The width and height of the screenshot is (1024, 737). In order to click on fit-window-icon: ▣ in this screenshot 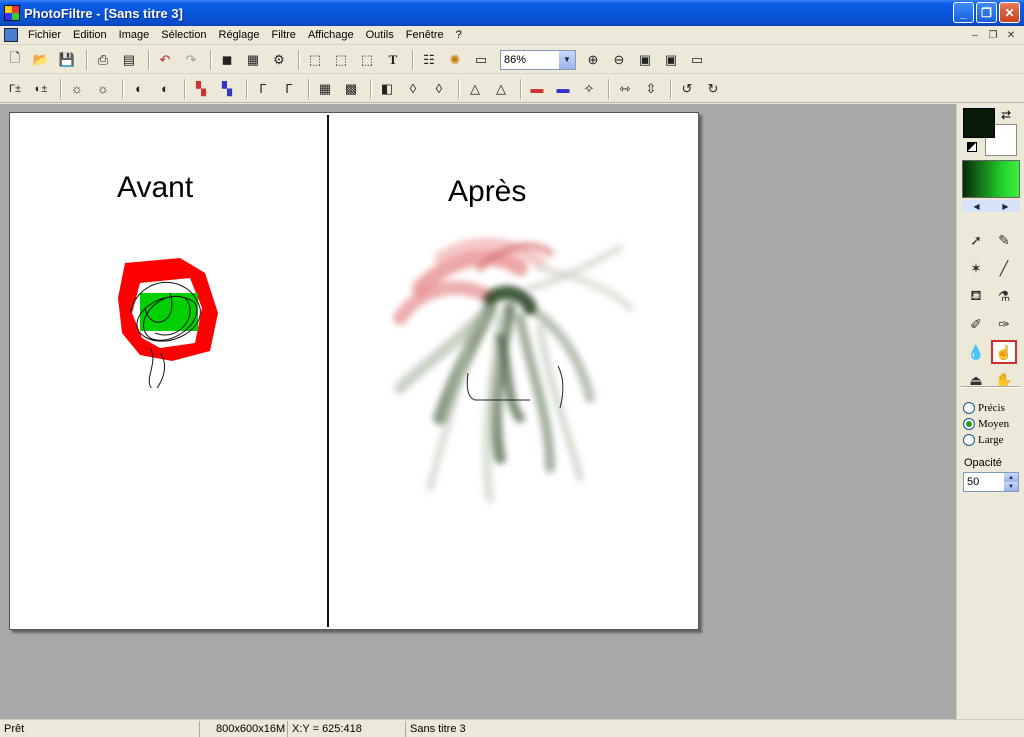, I will do `click(671, 60)`.